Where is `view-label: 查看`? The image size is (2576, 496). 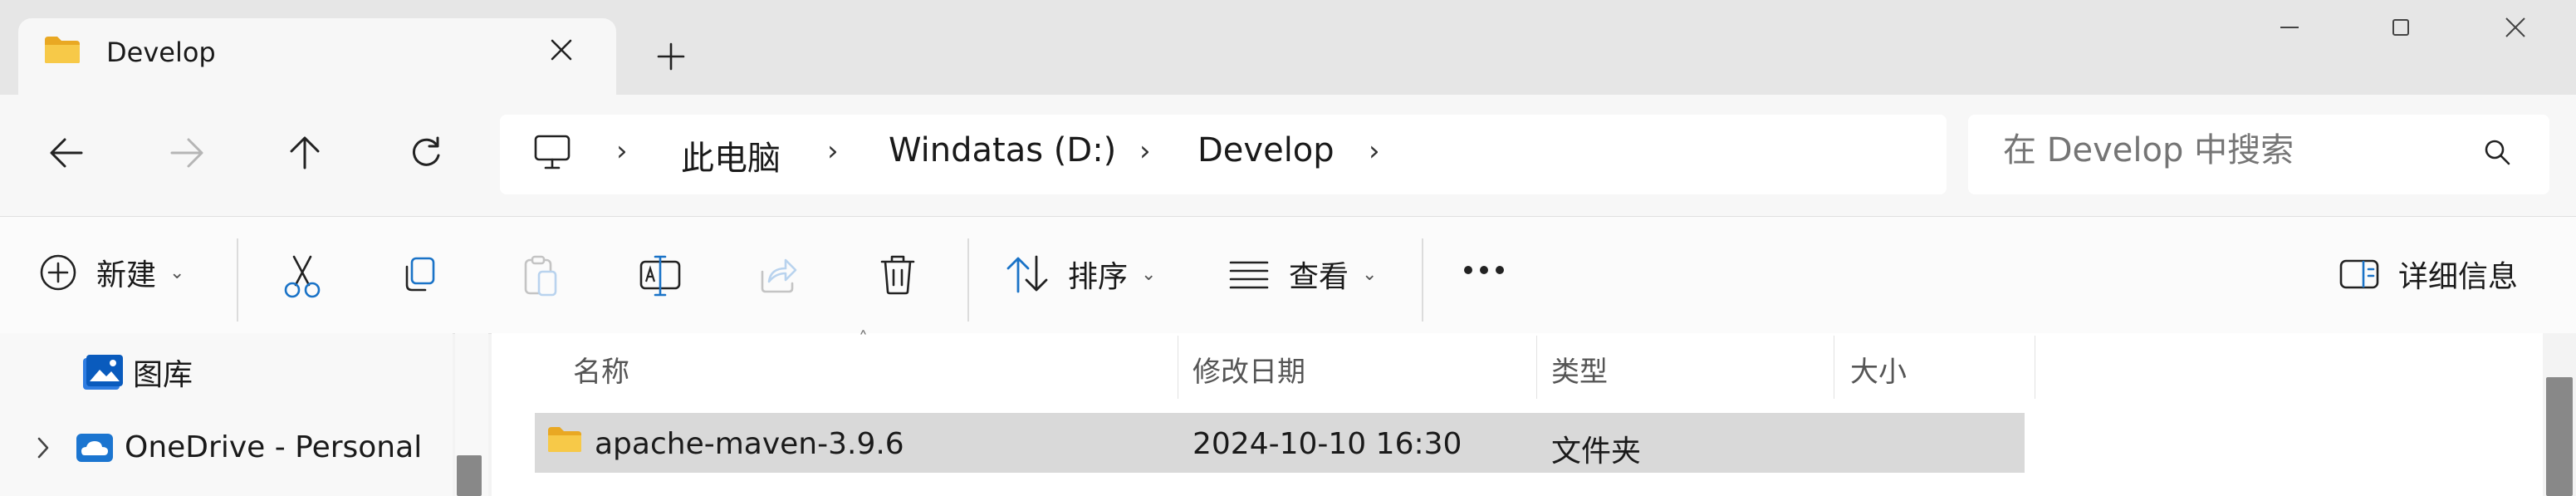 view-label: 查看 is located at coordinates (1319, 277).